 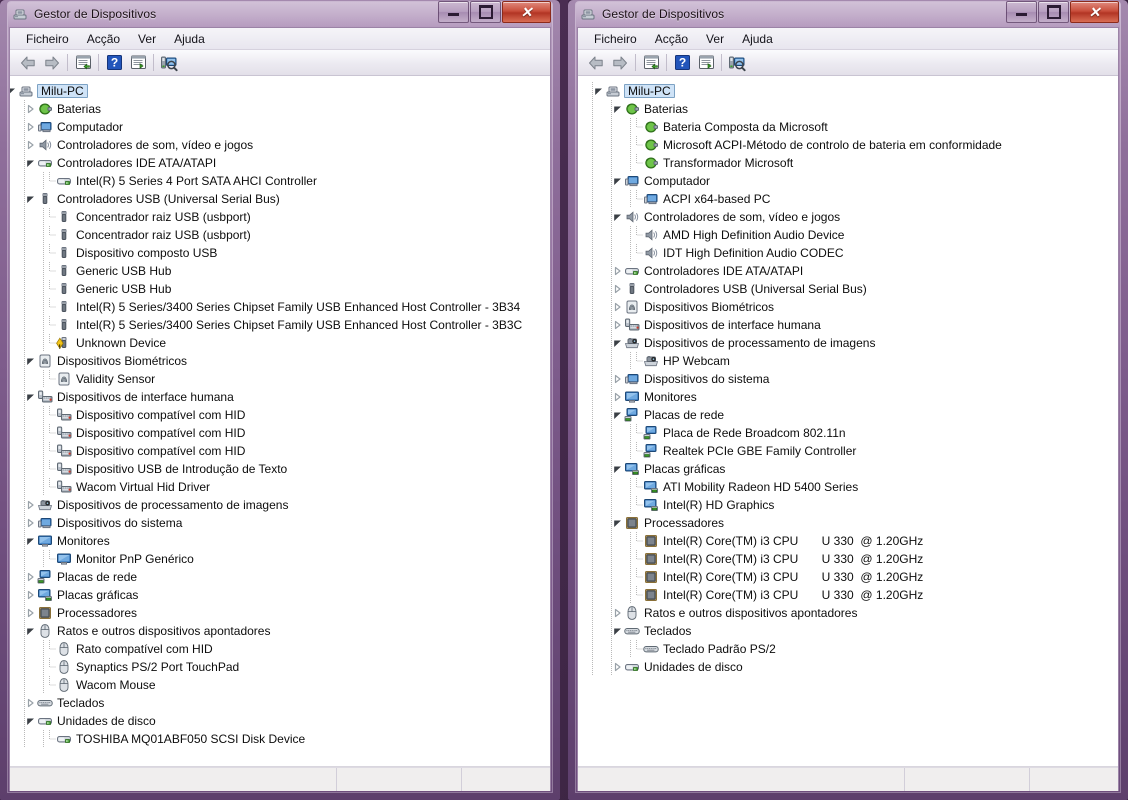 What do you see at coordinates (757, 39) in the screenshot?
I see `menu-ajuda: Ajuda` at bounding box center [757, 39].